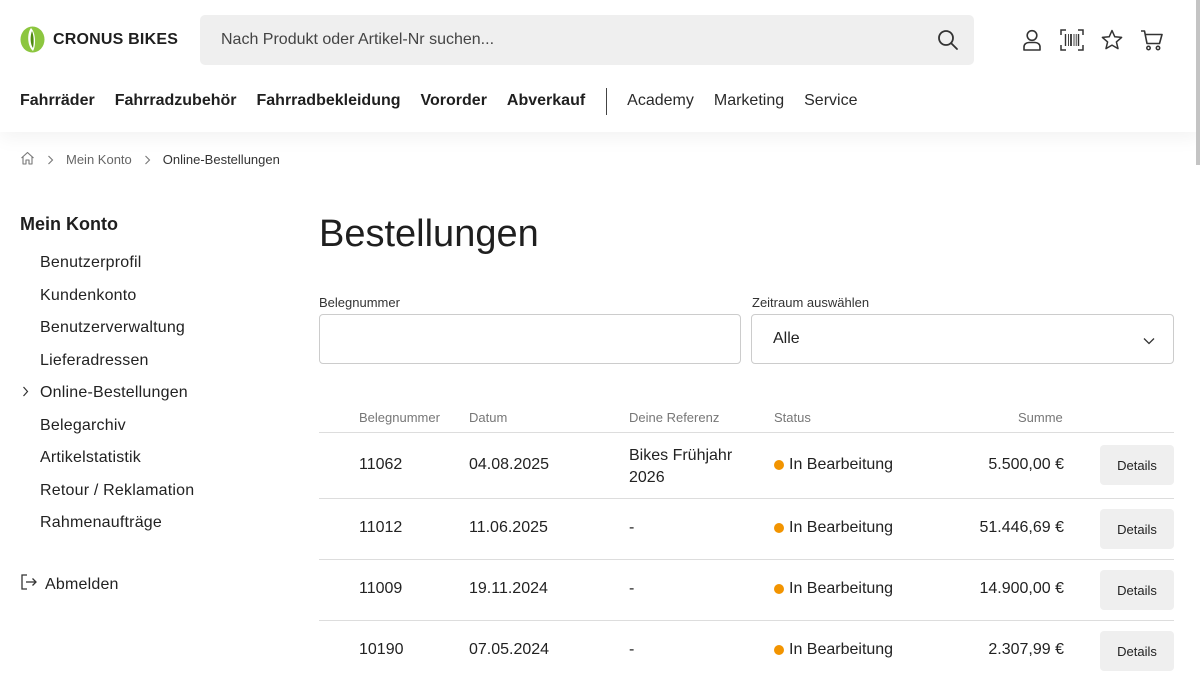 The width and height of the screenshot is (1200, 675). What do you see at coordinates (660, 101) in the screenshot?
I see `nav-academy: Academy` at bounding box center [660, 101].